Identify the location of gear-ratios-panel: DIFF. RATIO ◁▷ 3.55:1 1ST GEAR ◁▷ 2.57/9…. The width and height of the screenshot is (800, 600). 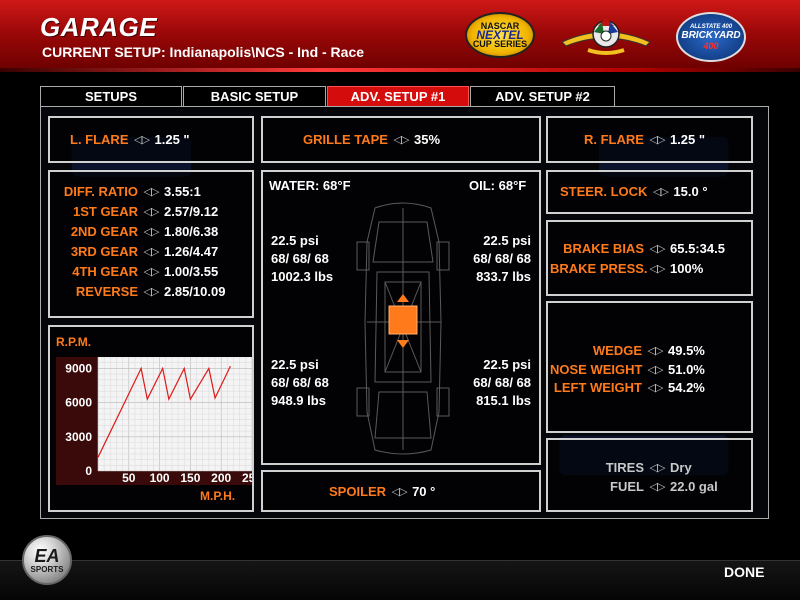
(151, 244).